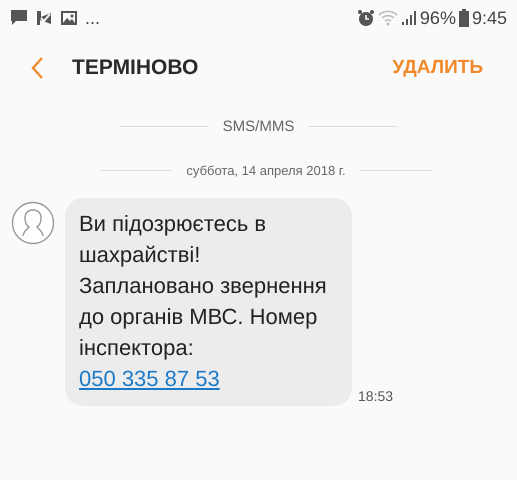  I want to click on image-icon, so click(69, 18).